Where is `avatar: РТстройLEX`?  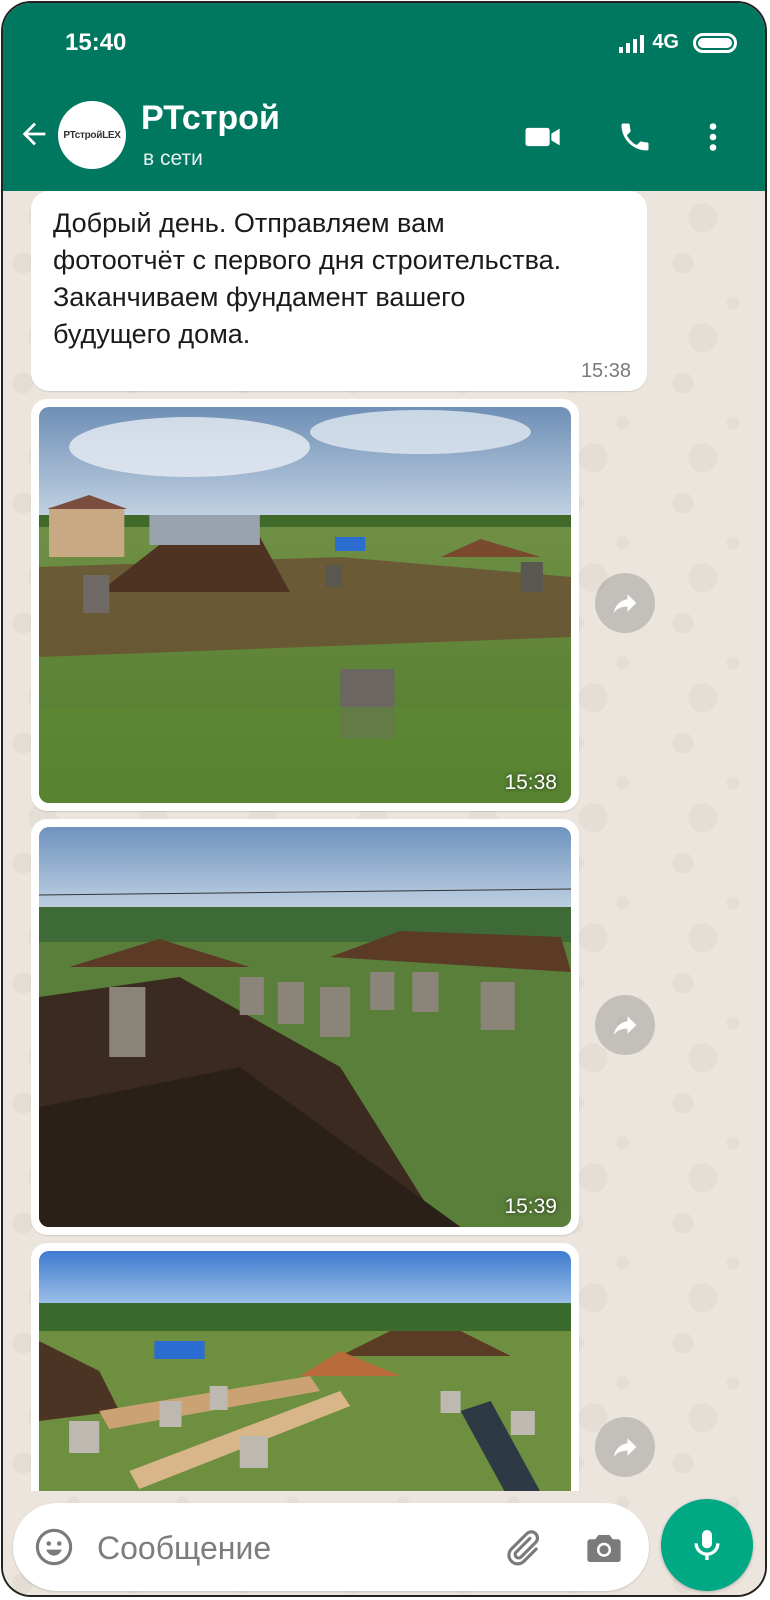 avatar: РТстройLEX is located at coordinates (92, 135).